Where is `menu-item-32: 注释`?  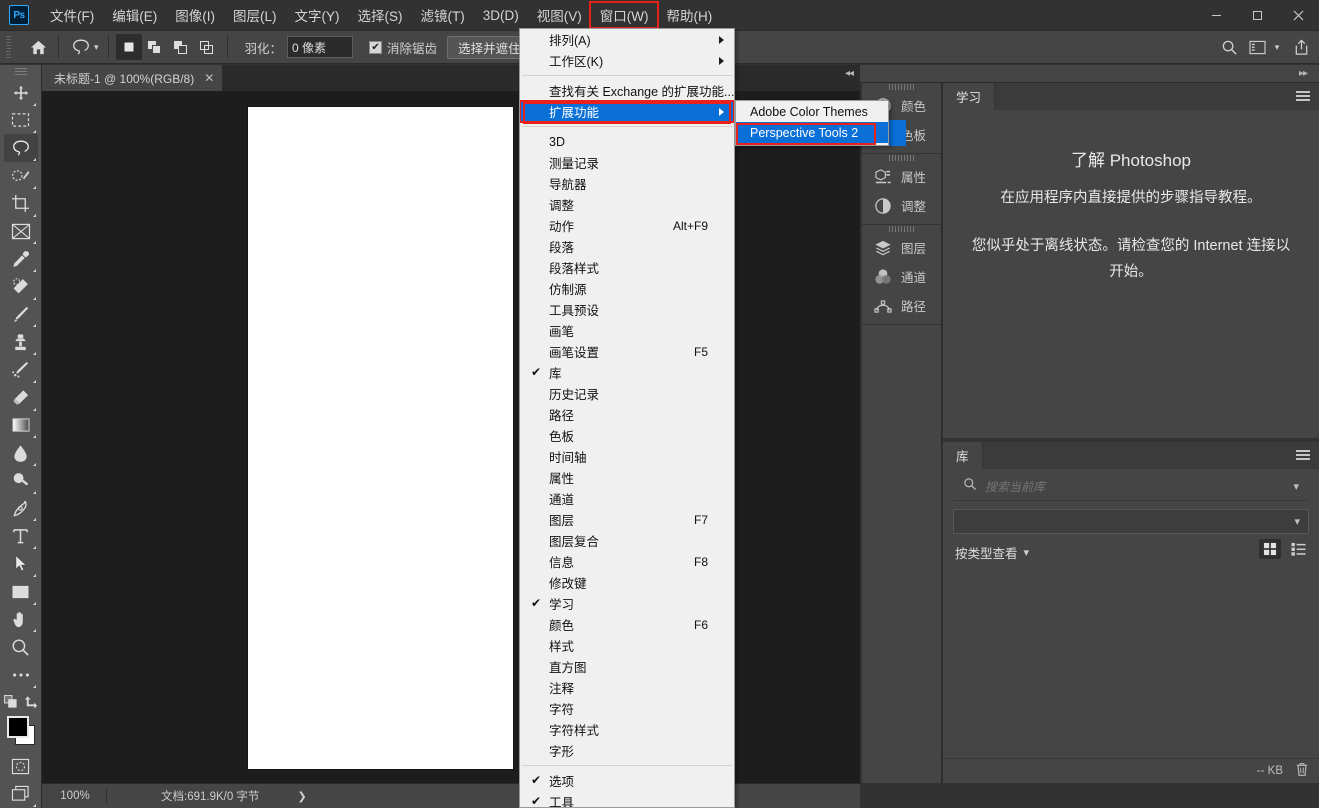
menu-item-32: 注释 is located at coordinates (627, 687).